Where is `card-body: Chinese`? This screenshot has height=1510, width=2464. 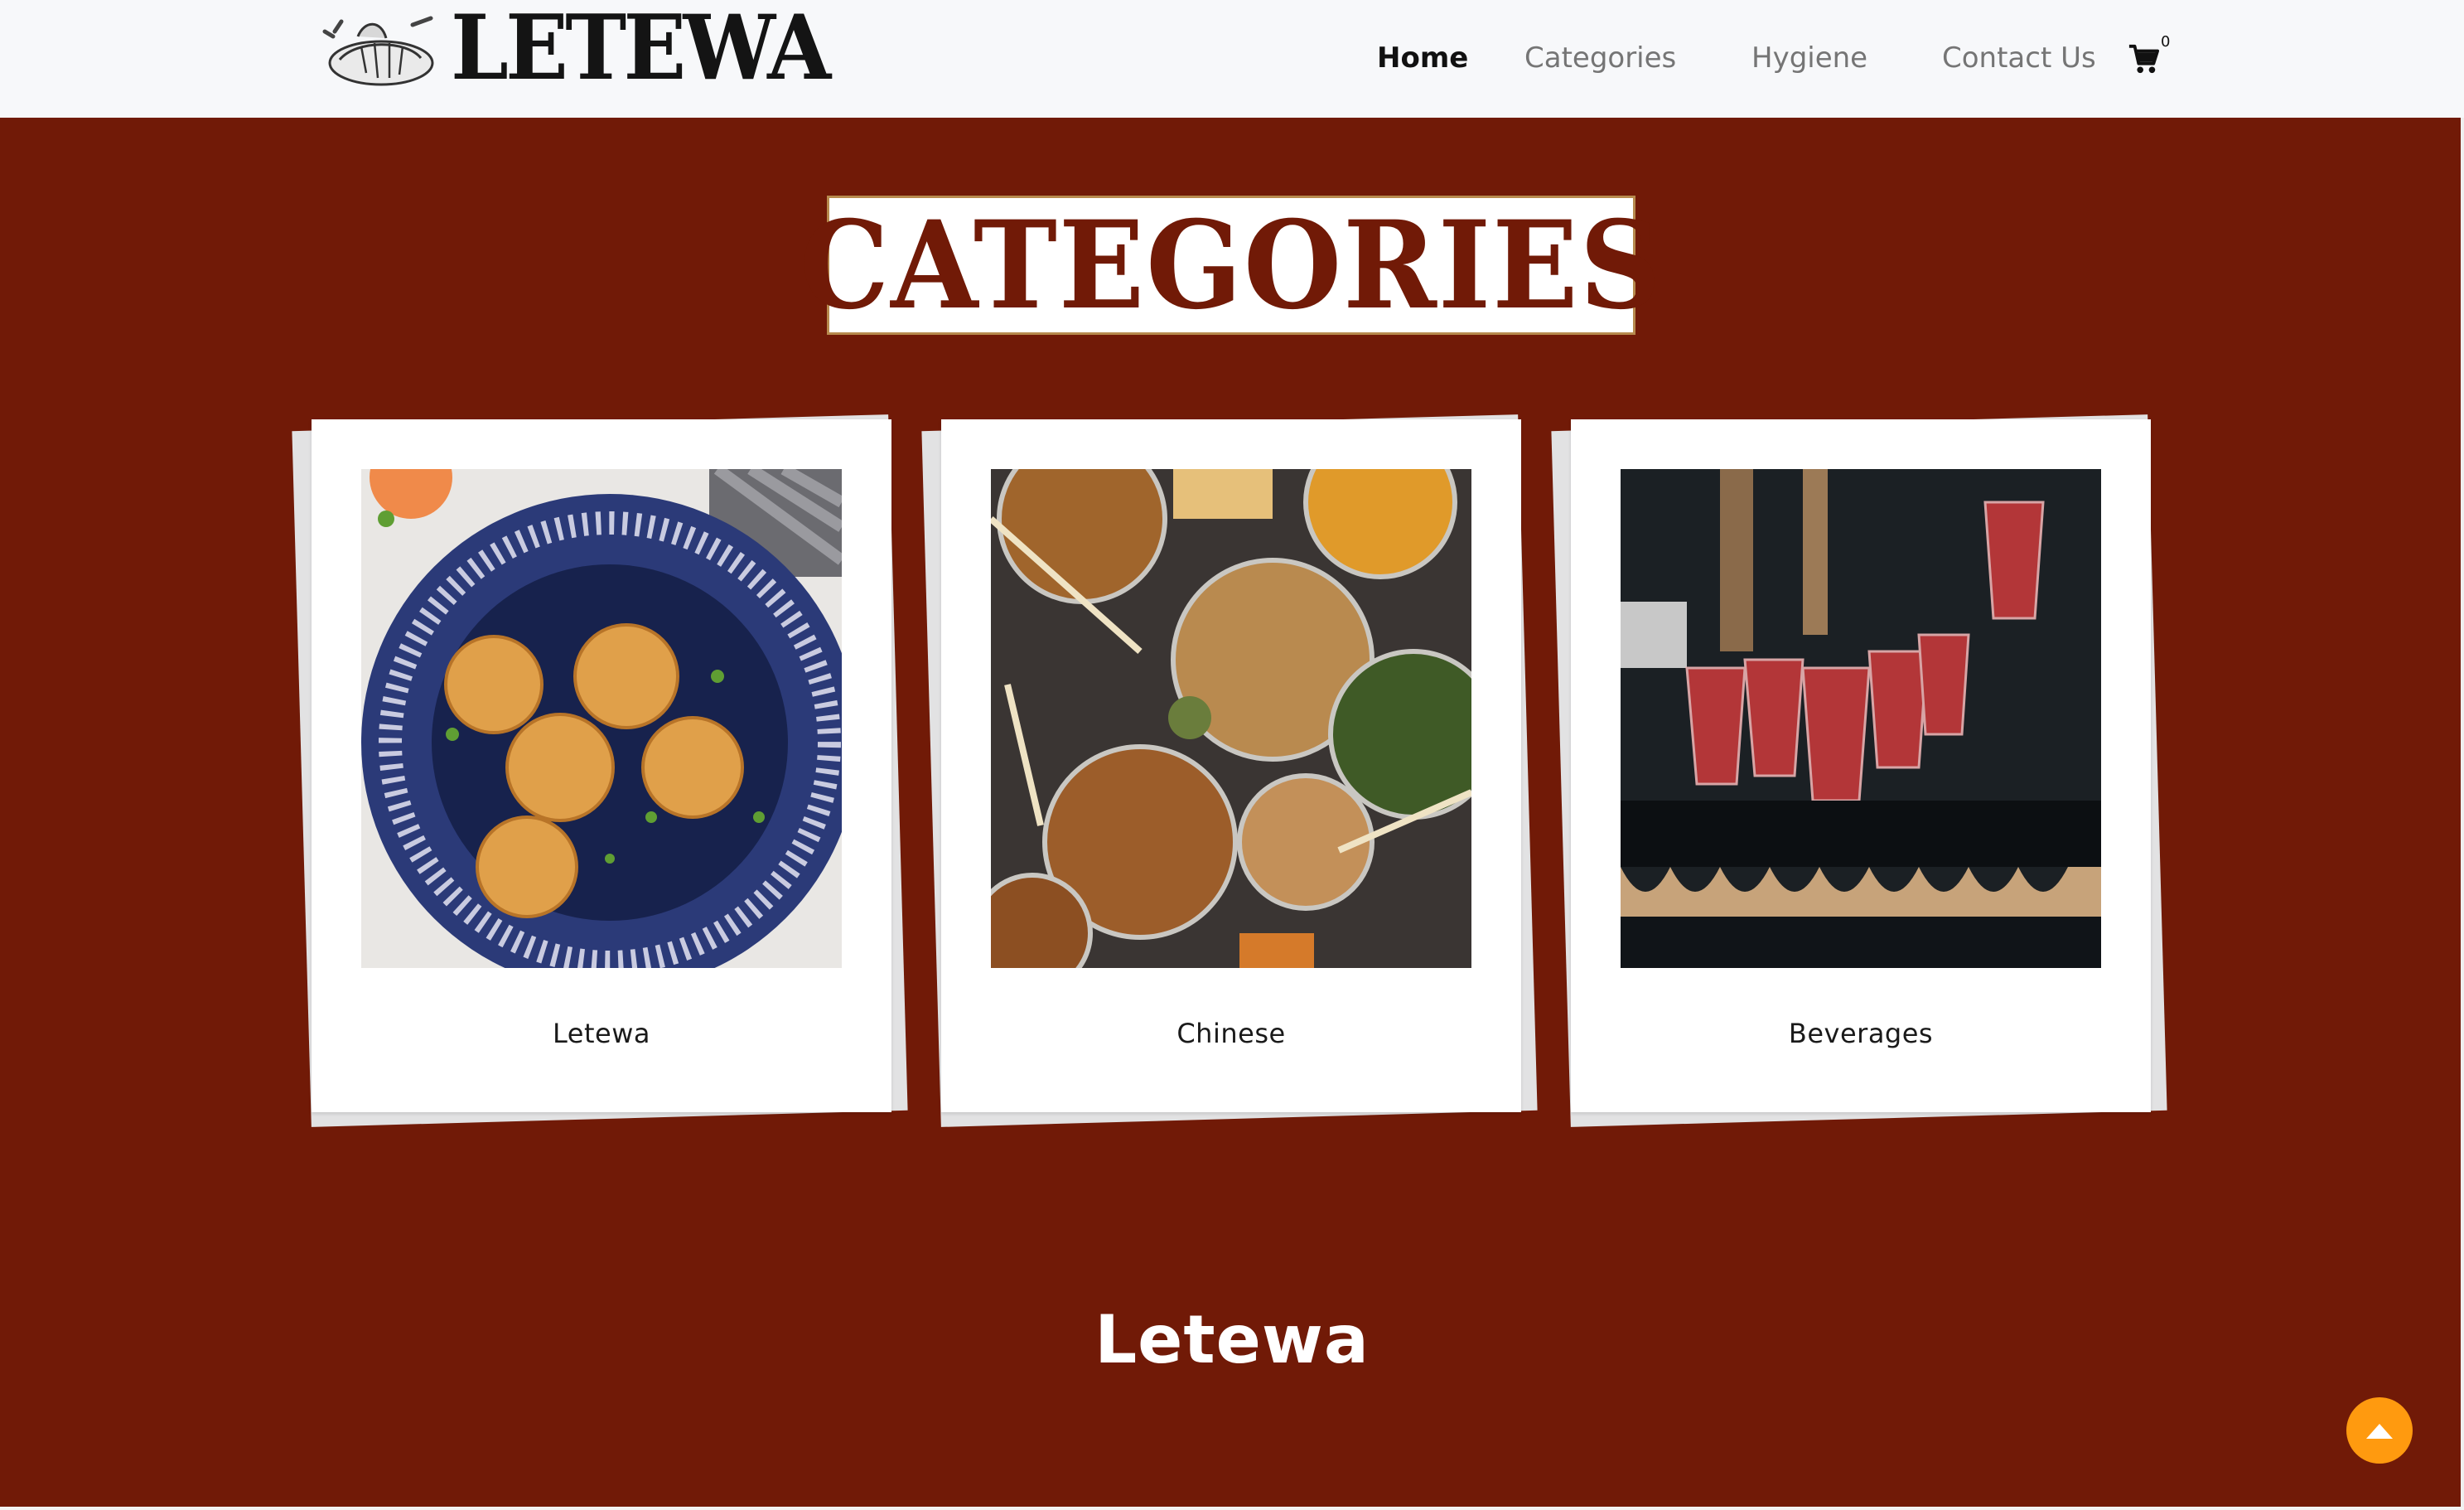 card-body: Chinese is located at coordinates (1231, 765).